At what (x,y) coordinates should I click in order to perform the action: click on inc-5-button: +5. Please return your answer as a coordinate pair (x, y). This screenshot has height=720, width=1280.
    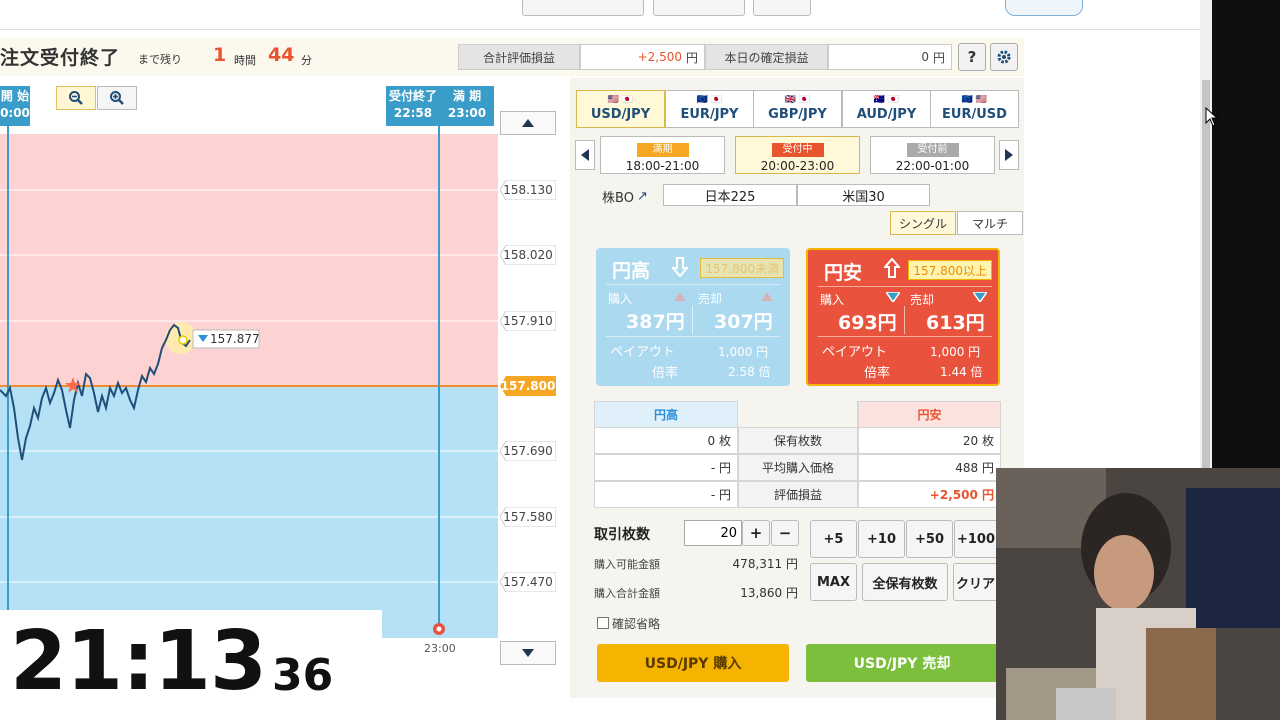
    Looking at the image, I should click on (833, 539).